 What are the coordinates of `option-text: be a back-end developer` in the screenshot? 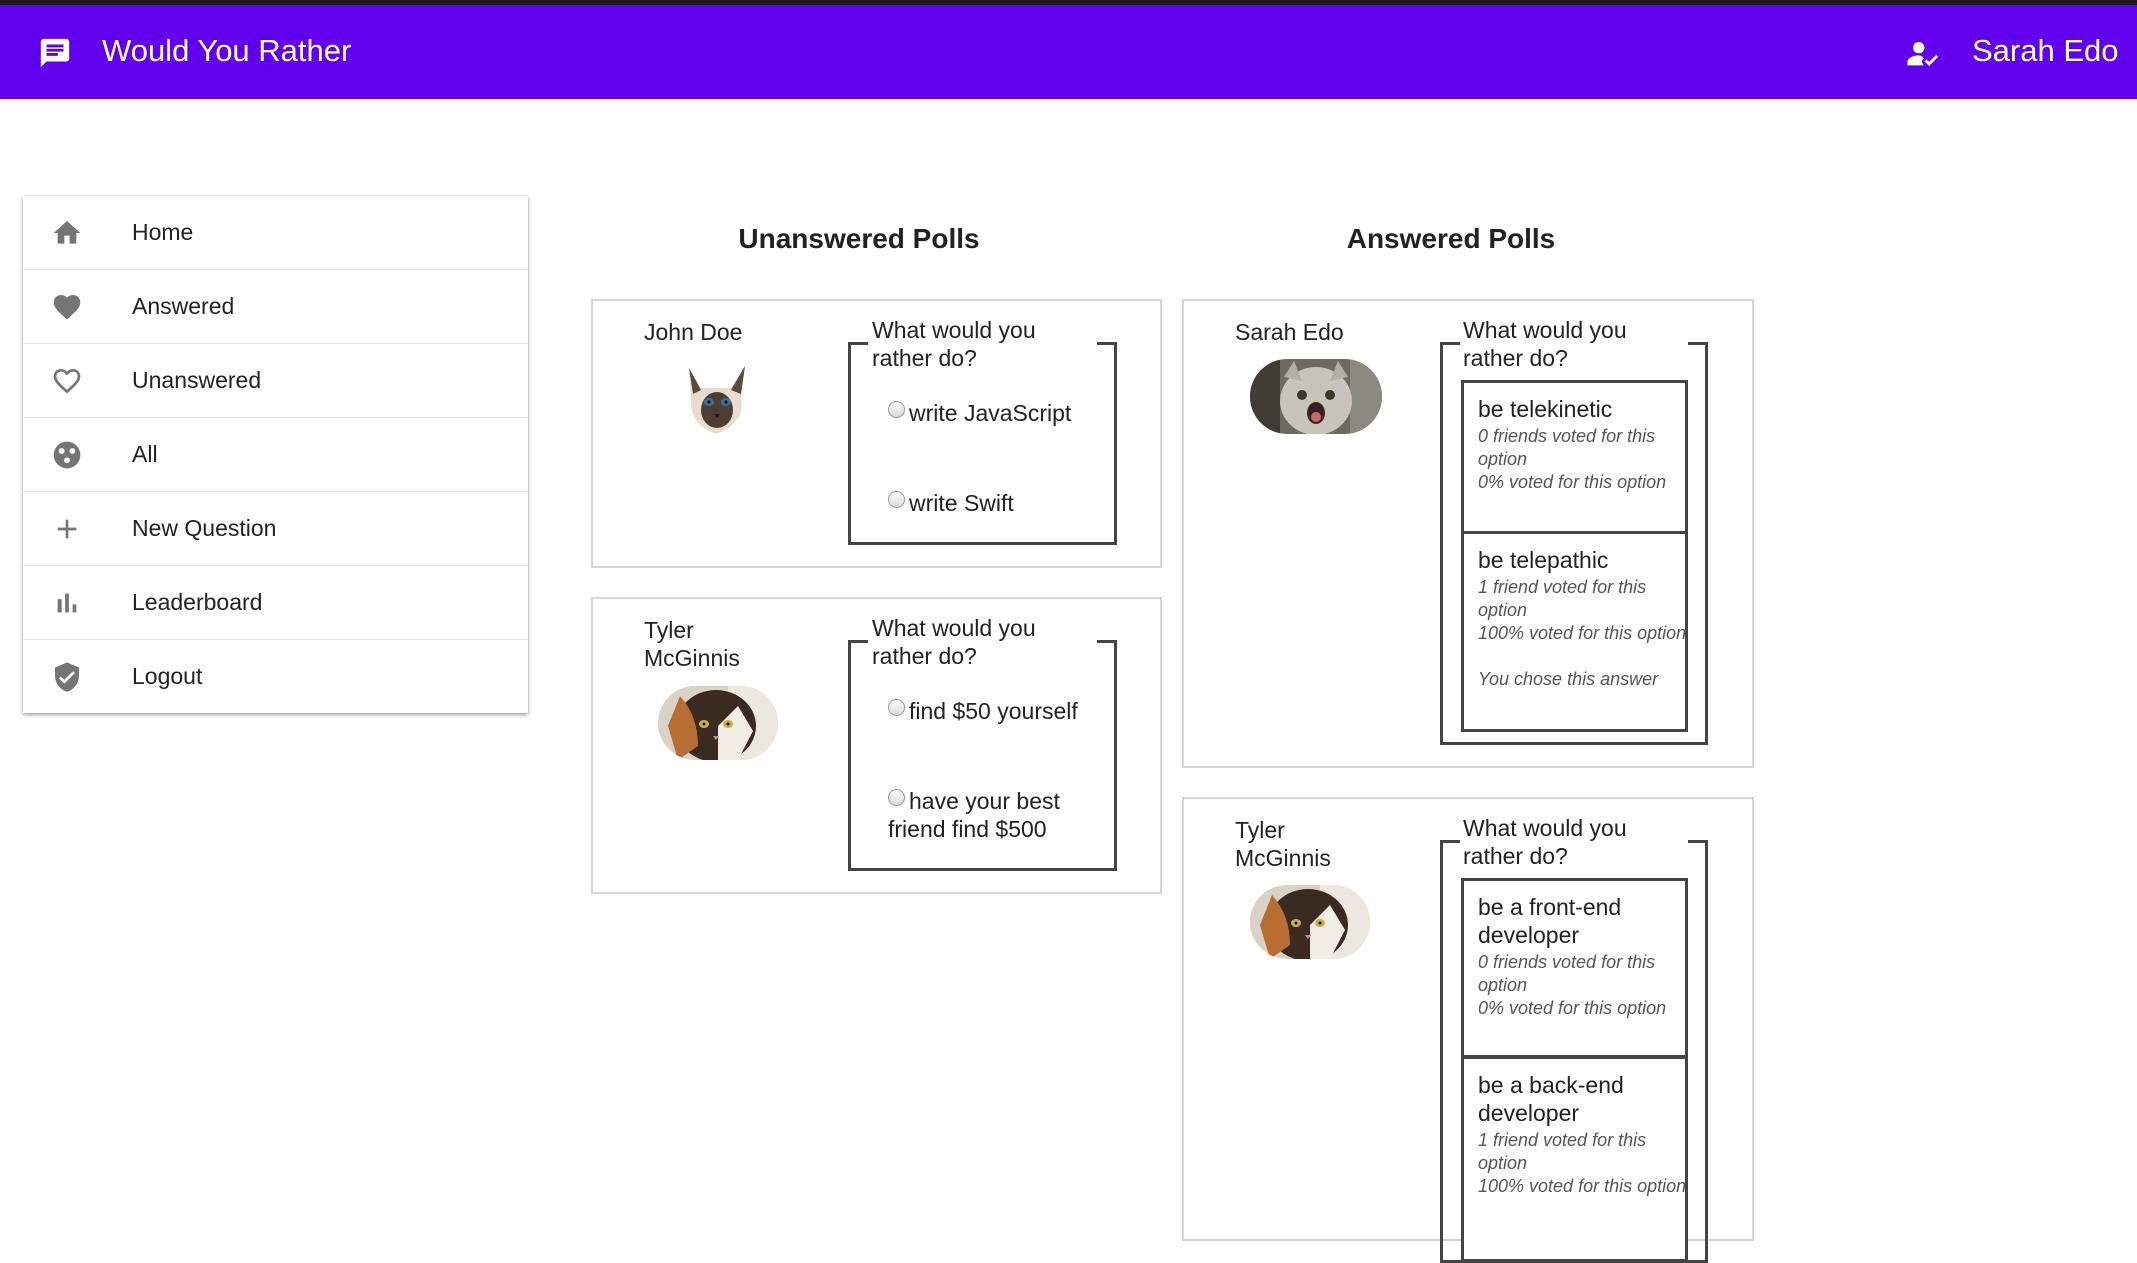 It's located at (1551, 1099).